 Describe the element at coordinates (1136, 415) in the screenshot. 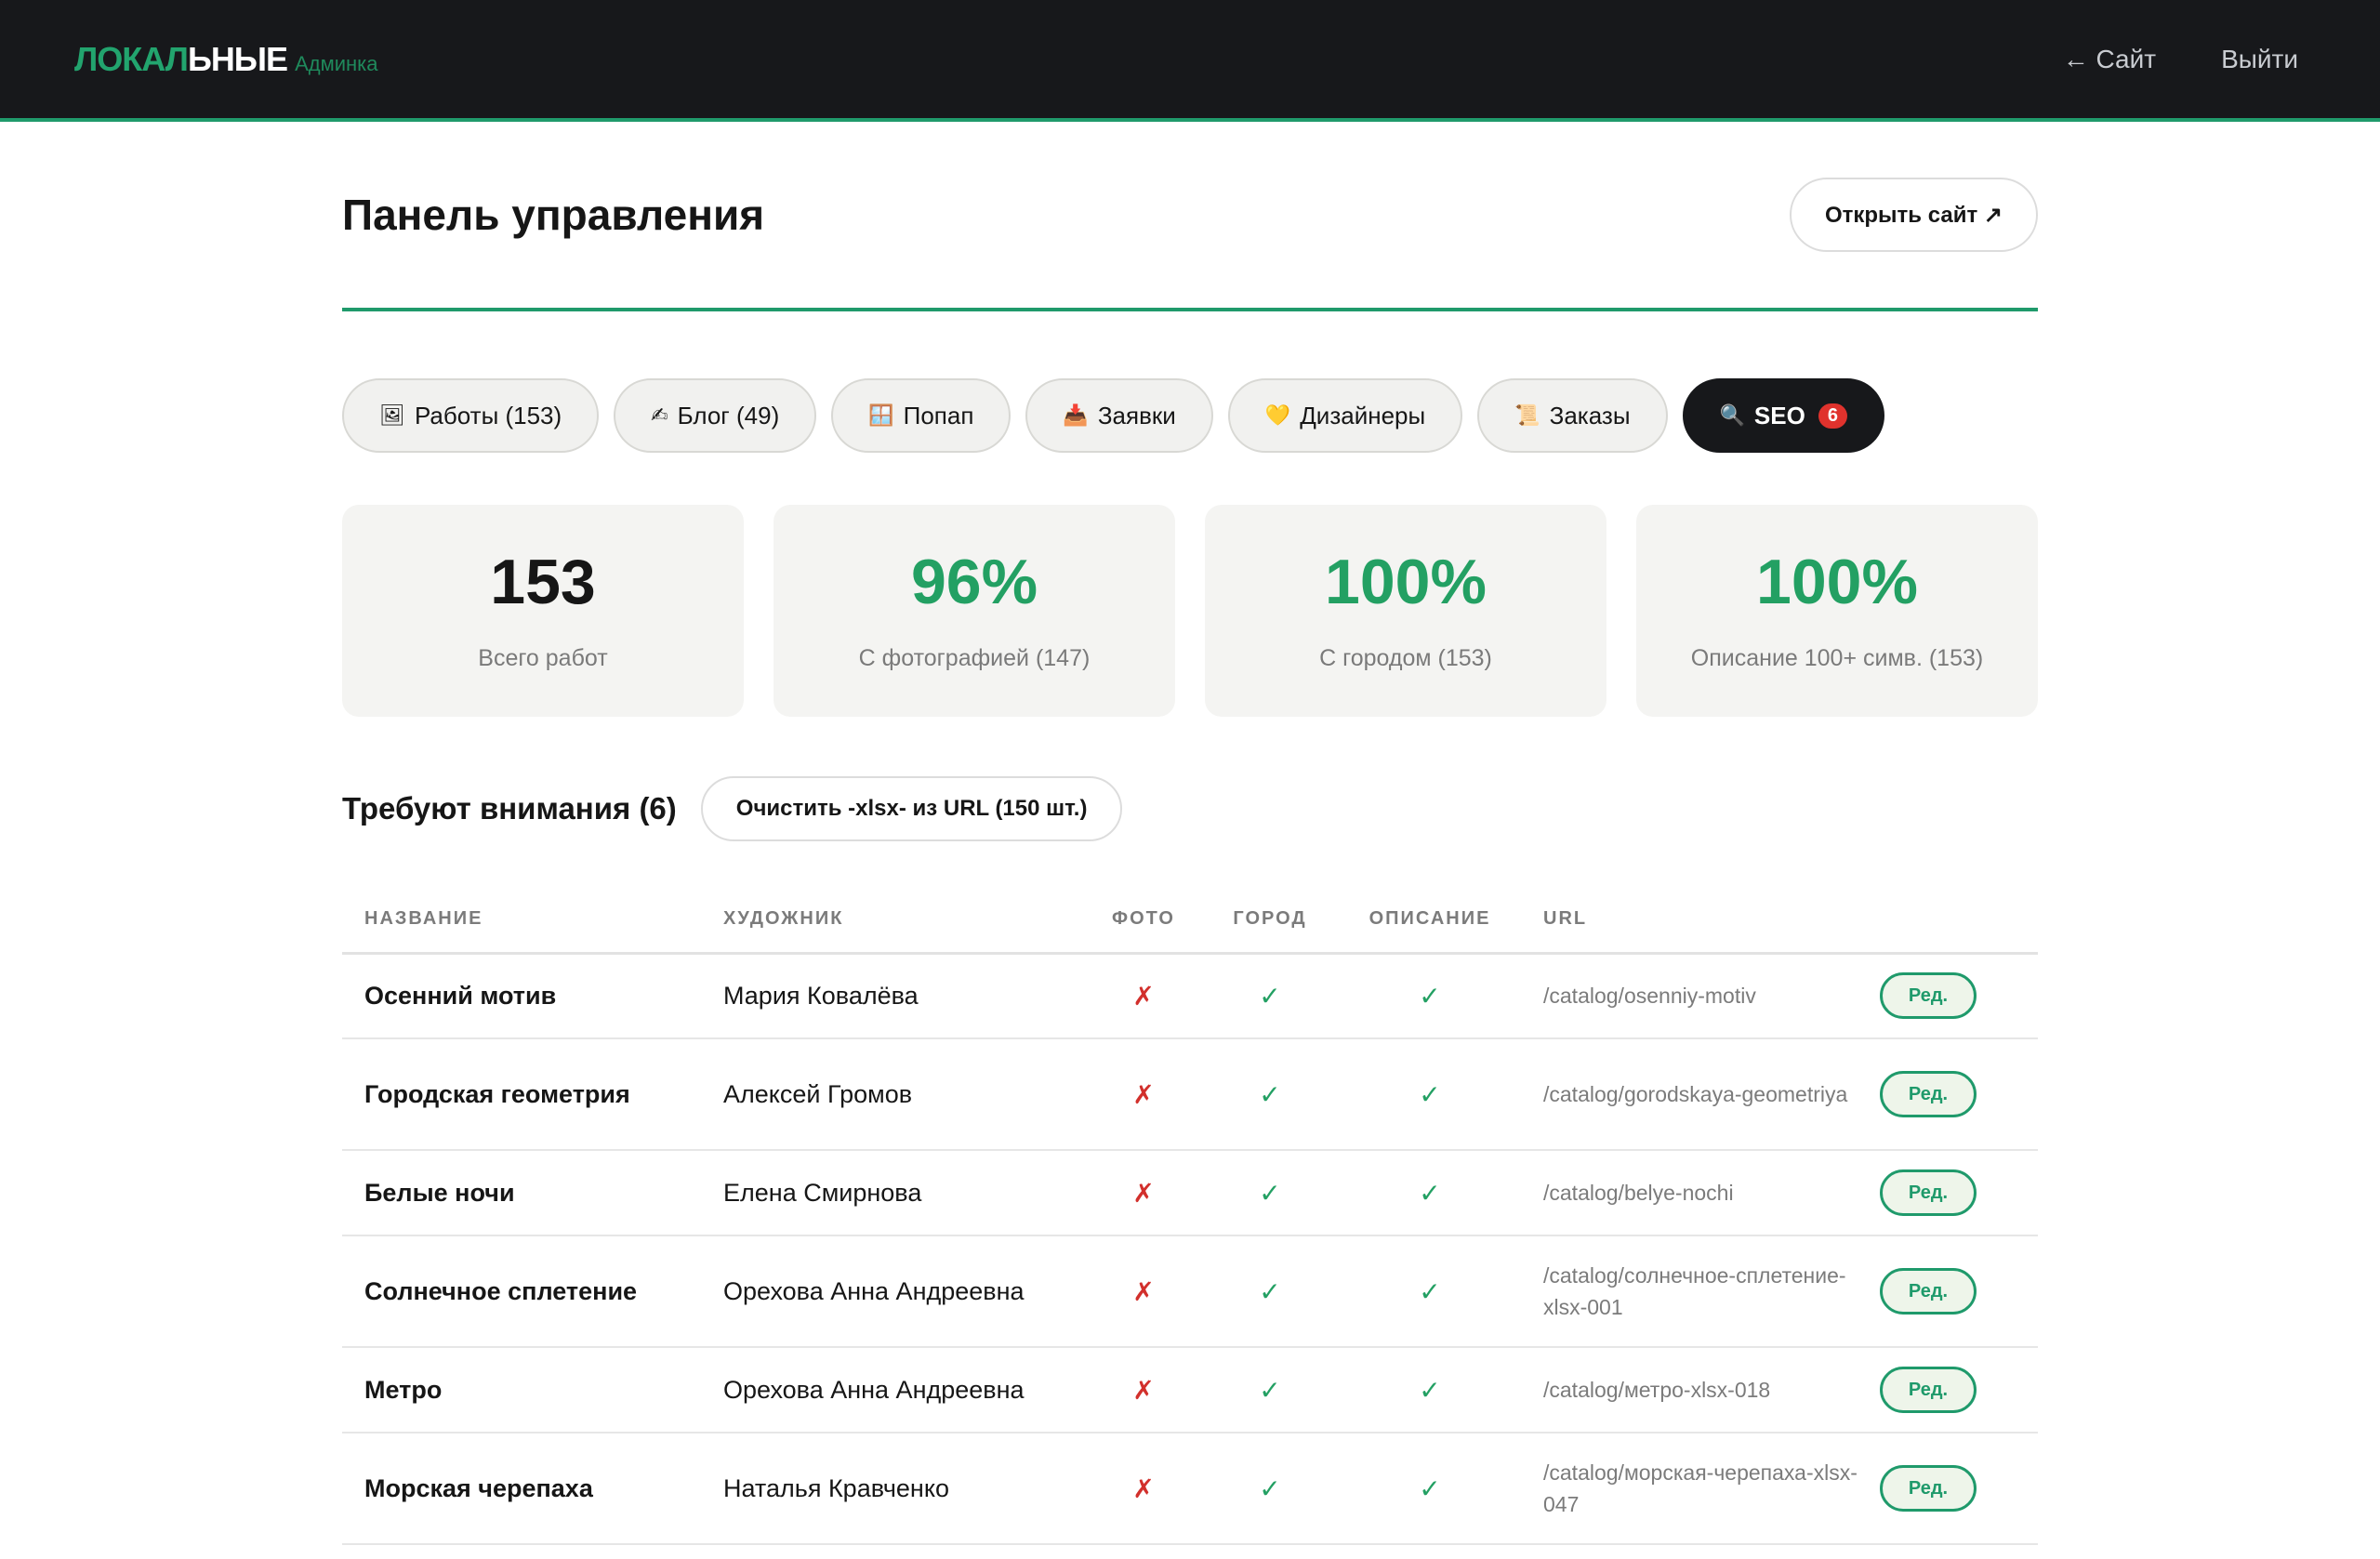

I see `tab-label: Заявки` at that location.